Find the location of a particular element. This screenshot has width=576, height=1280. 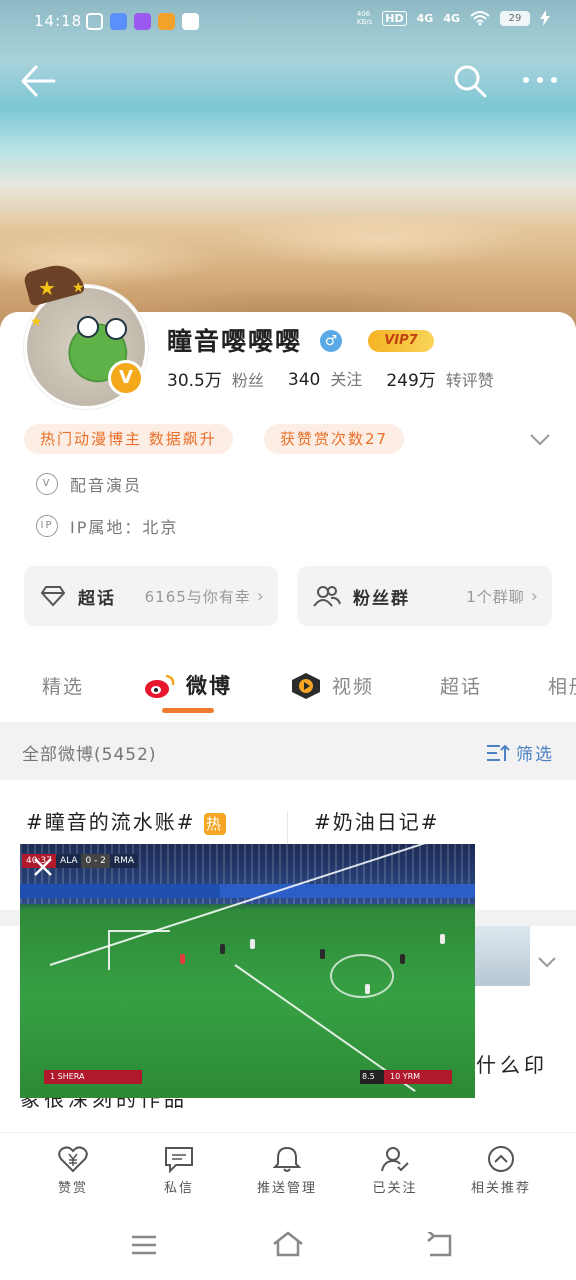

status-bar: 14:18 406 KB/s HD 4G 4G 29 is located at coordinates (288, 22).